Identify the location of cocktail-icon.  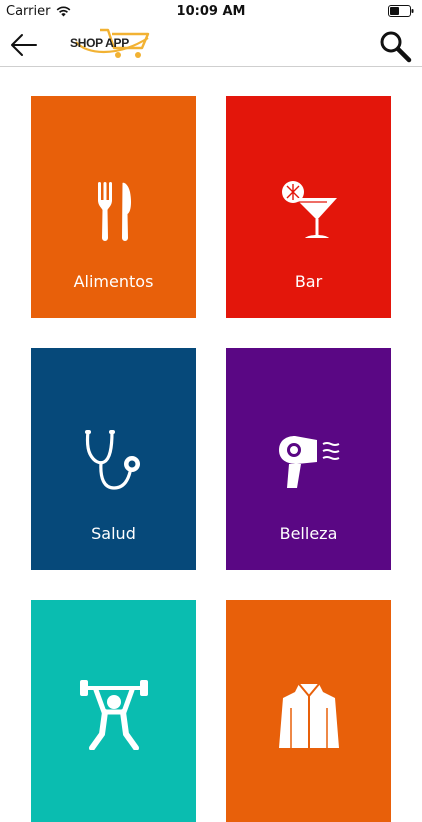
(309, 209).